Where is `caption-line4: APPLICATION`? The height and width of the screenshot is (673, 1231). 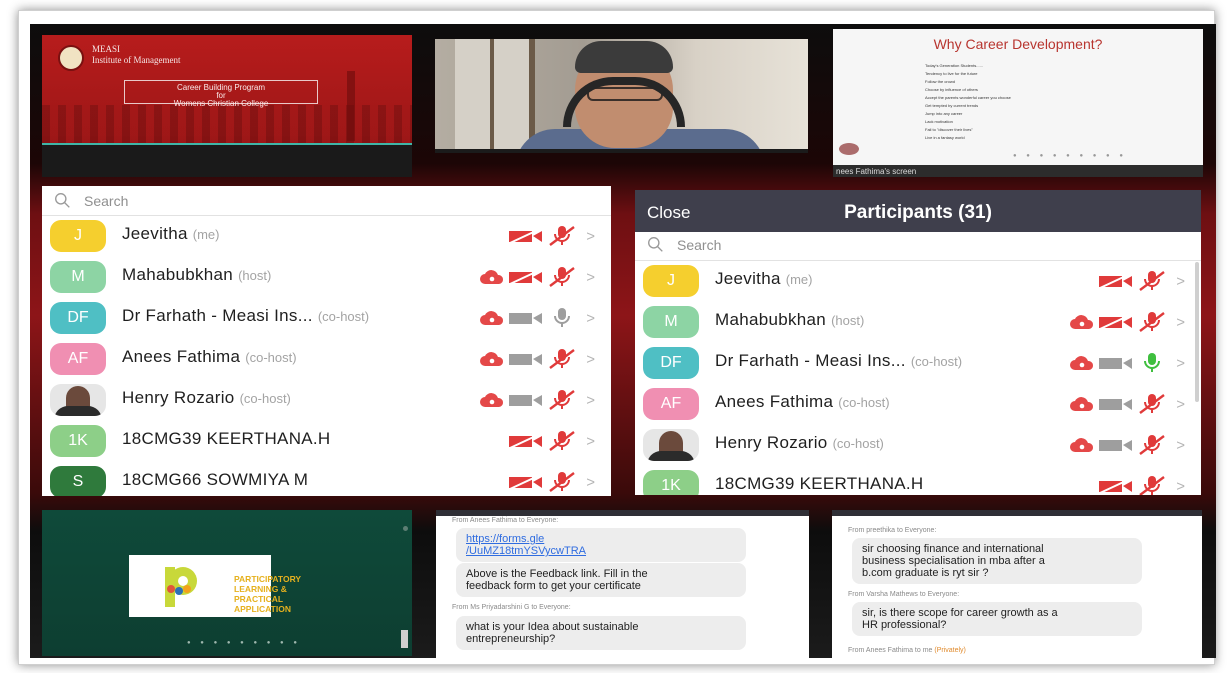
caption-line4: APPLICATION is located at coordinates (262, 609).